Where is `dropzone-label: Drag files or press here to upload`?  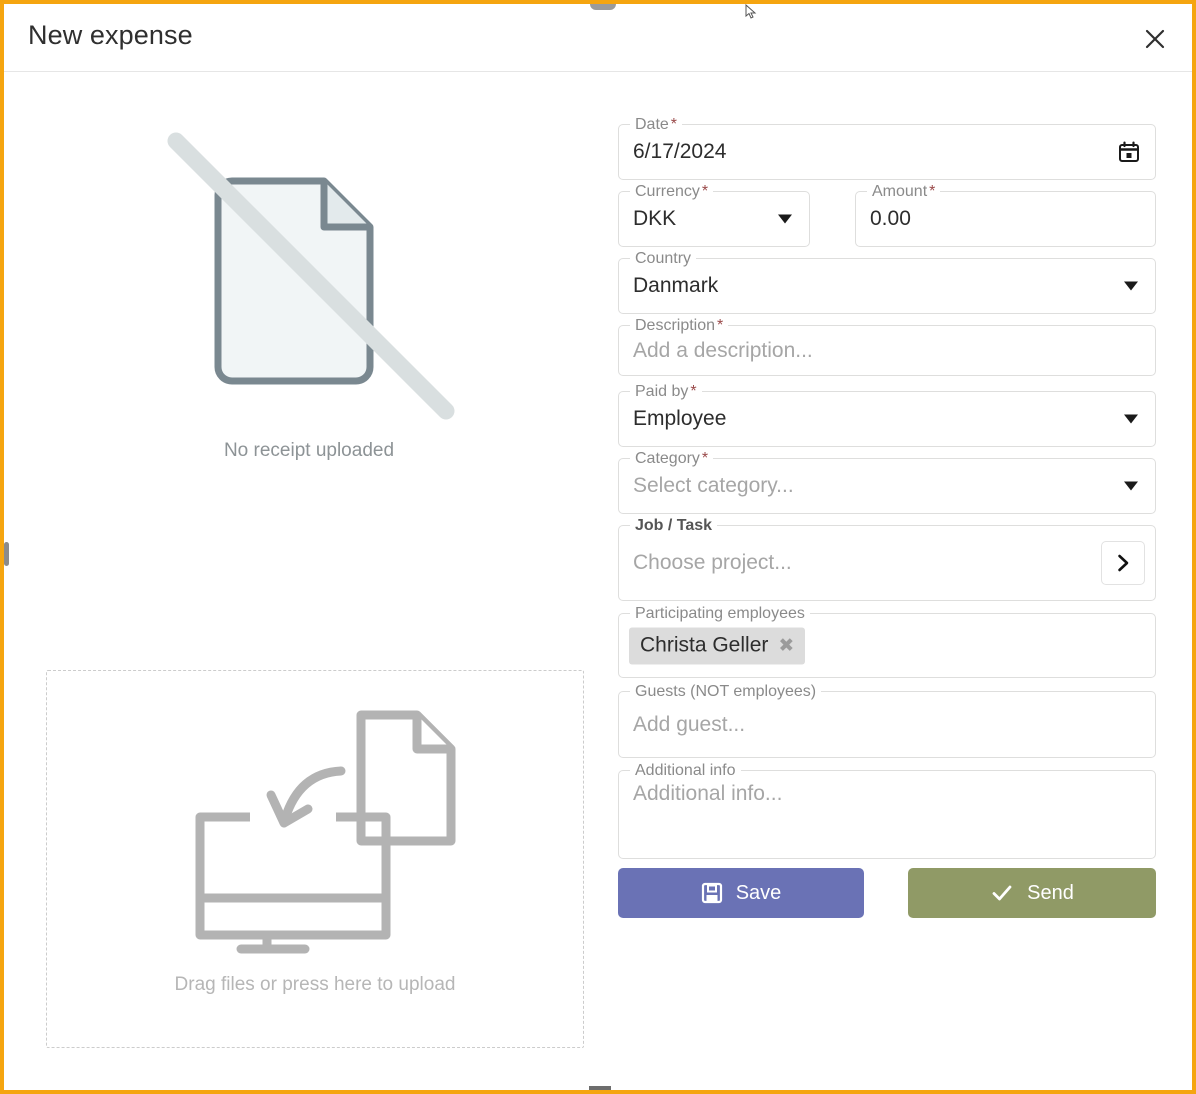 dropzone-label: Drag files or press here to upload is located at coordinates (315, 984).